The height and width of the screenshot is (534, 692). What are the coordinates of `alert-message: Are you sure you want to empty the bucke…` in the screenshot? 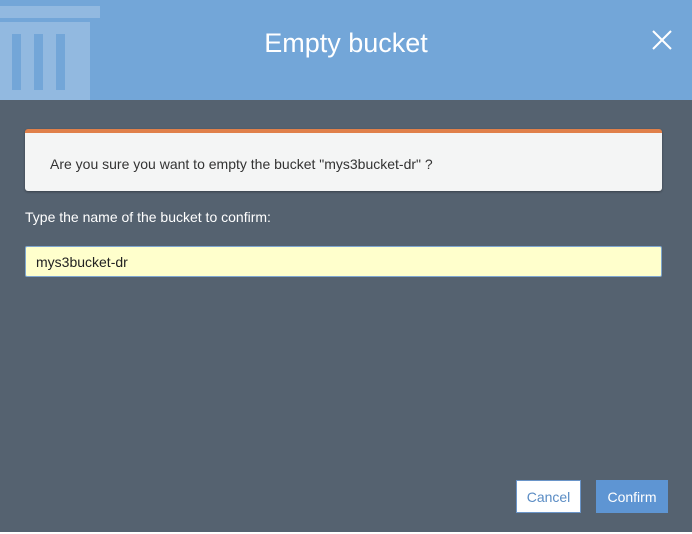 It's located at (241, 164).